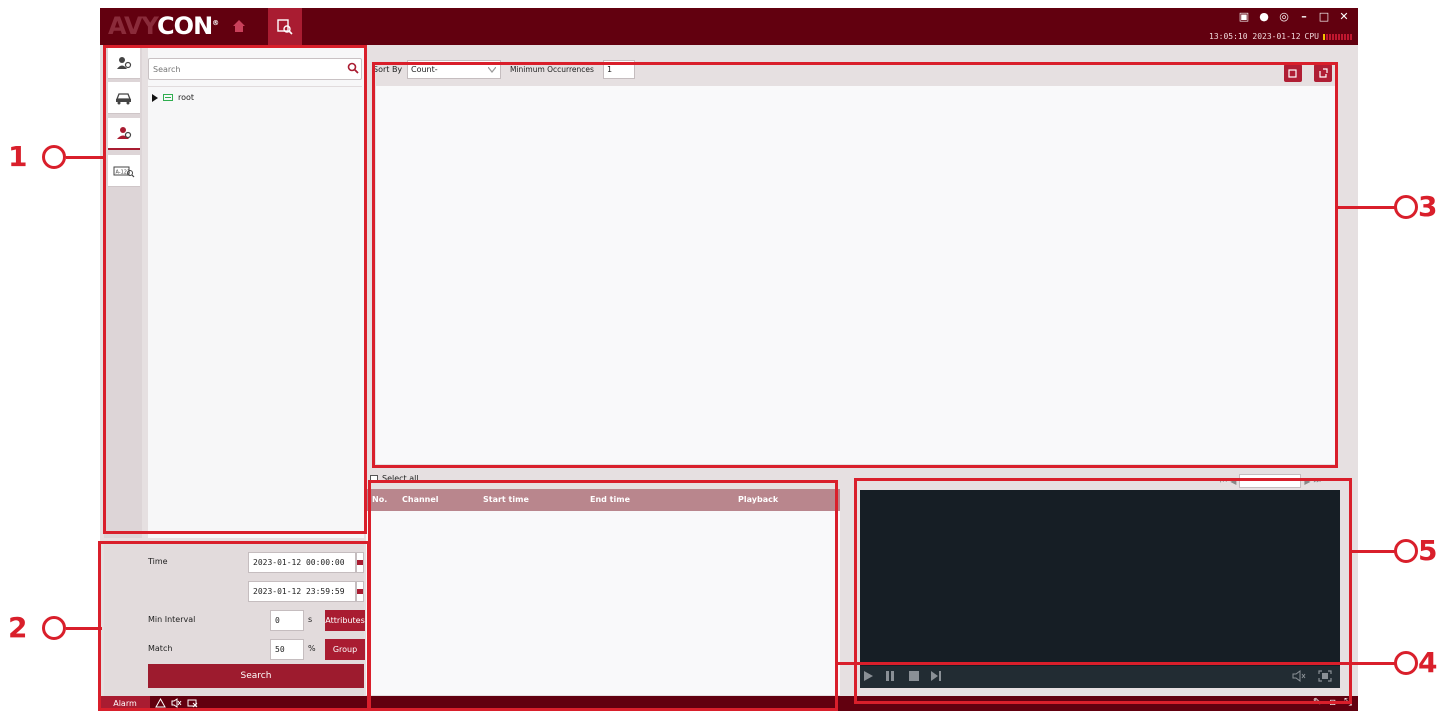 The width and height of the screenshot is (1450, 711). Describe the element at coordinates (18, 627) in the screenshot. I see `callout-number-2: 2` at that location.